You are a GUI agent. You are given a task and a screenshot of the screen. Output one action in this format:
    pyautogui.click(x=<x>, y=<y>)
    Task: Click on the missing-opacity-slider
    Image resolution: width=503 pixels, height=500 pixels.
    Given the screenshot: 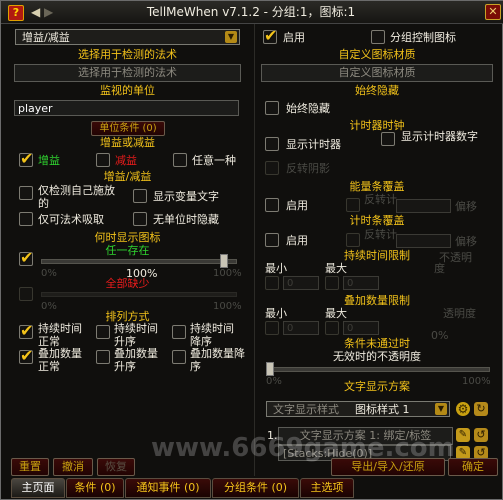 What is the action you would take?
    pyautogui.click(x=139, y=294)
    